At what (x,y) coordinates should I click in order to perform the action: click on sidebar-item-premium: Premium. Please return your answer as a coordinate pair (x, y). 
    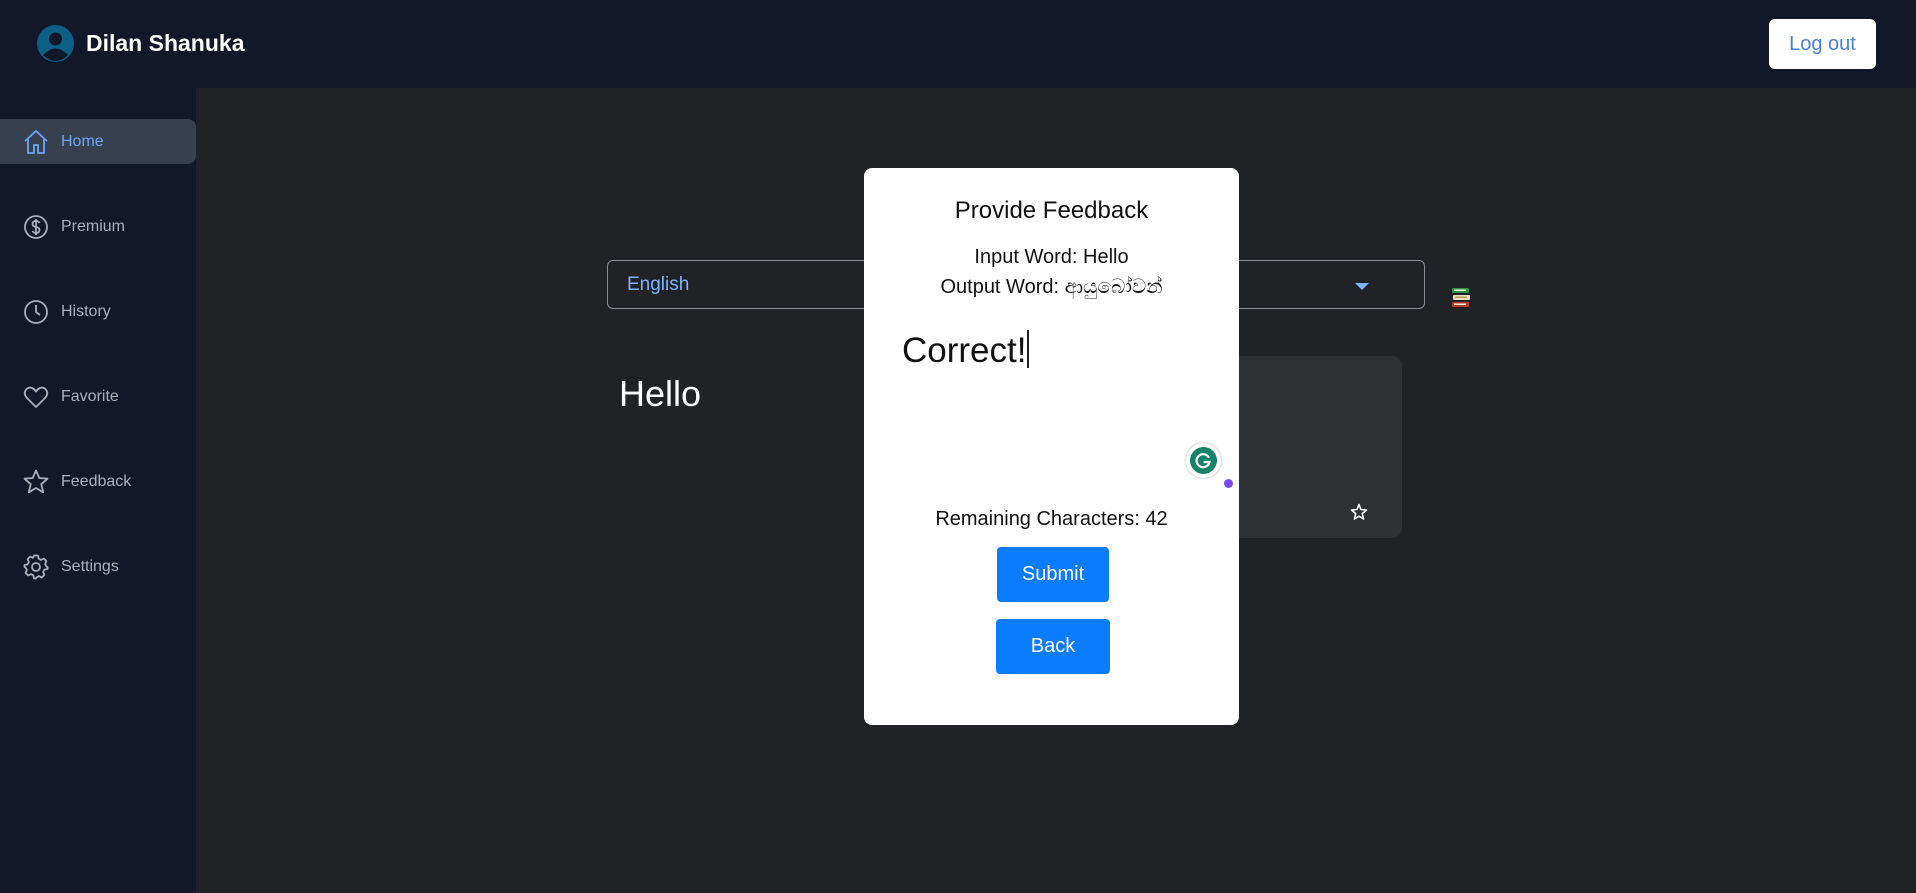
    Looking at the image, I should click on (98, 226).